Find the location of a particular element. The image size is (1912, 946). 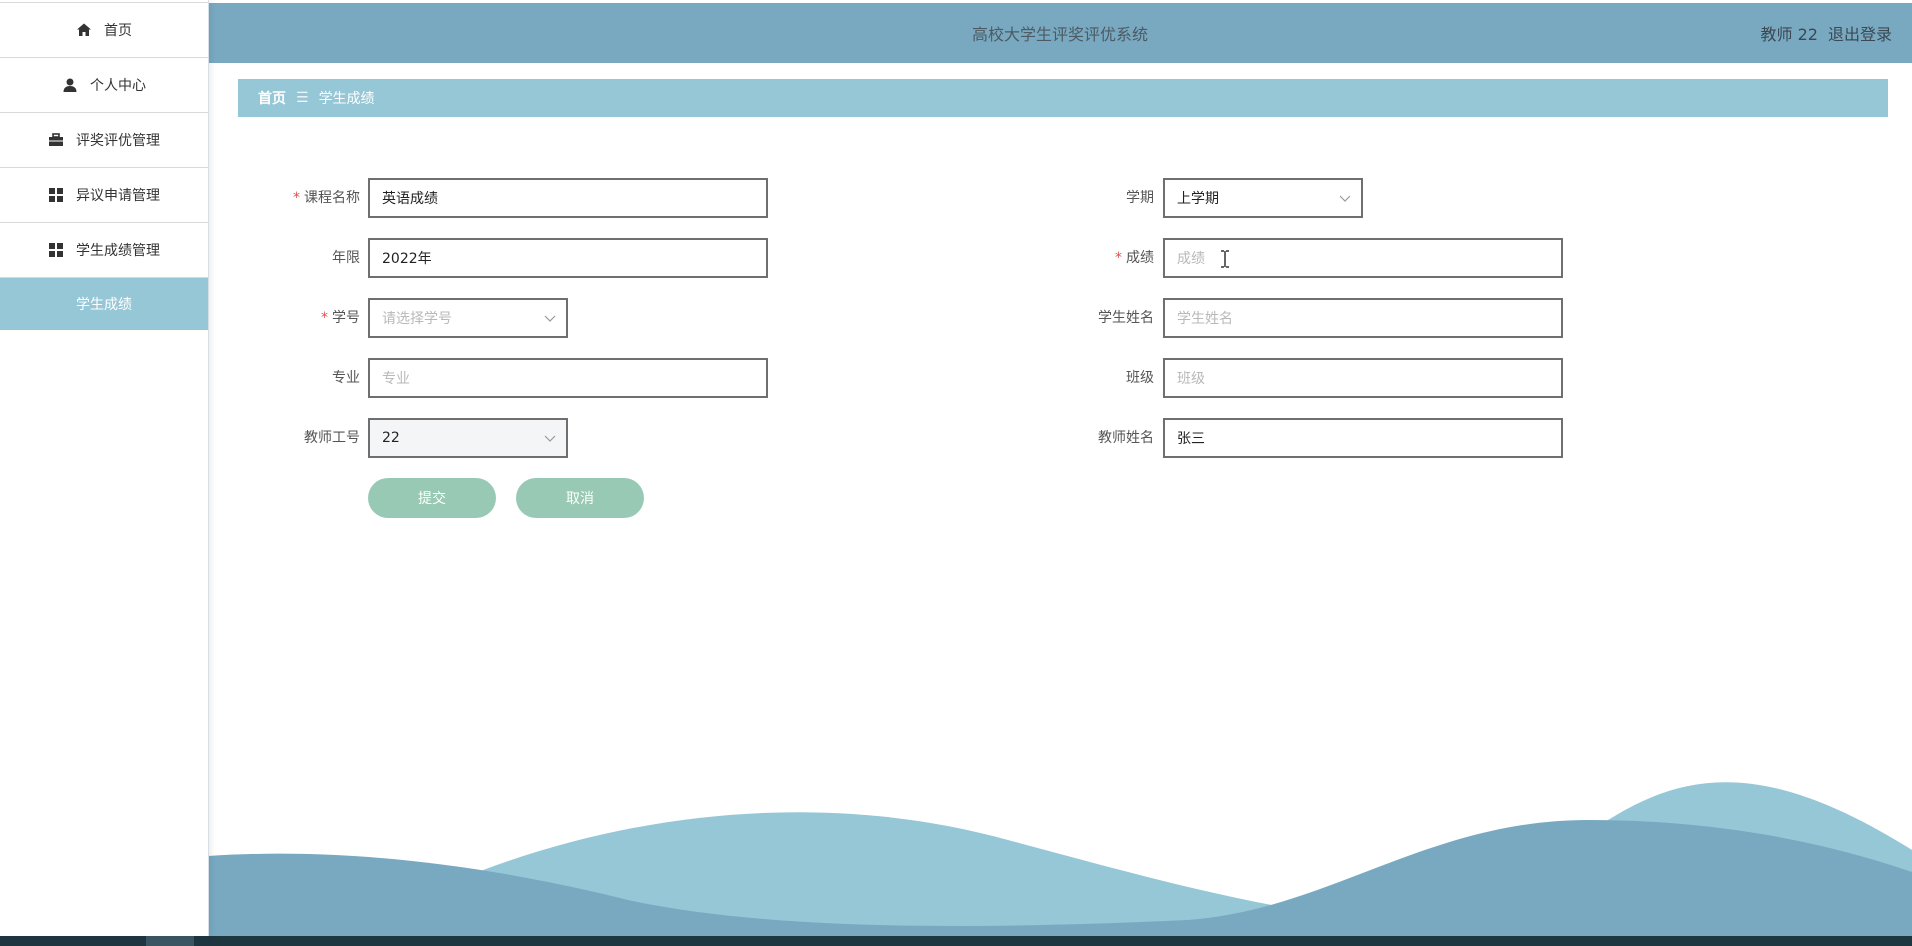

teacher-name-label: 教师姓名 is located at coordinates (1126, 438).